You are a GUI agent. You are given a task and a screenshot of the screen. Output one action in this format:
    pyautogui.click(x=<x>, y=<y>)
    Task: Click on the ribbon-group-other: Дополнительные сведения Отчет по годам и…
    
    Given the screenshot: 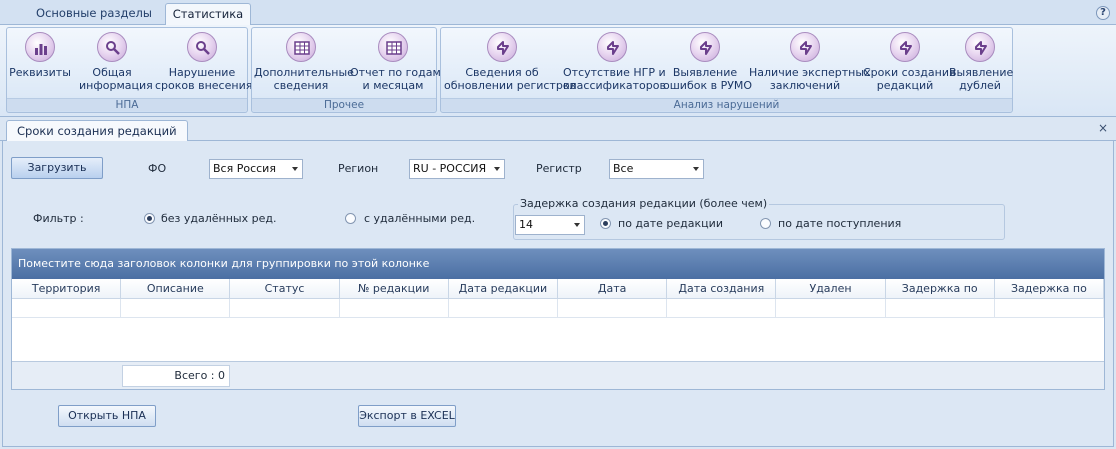 What is the action you would take?
    pyautogui.click(x=346, y=70)
    